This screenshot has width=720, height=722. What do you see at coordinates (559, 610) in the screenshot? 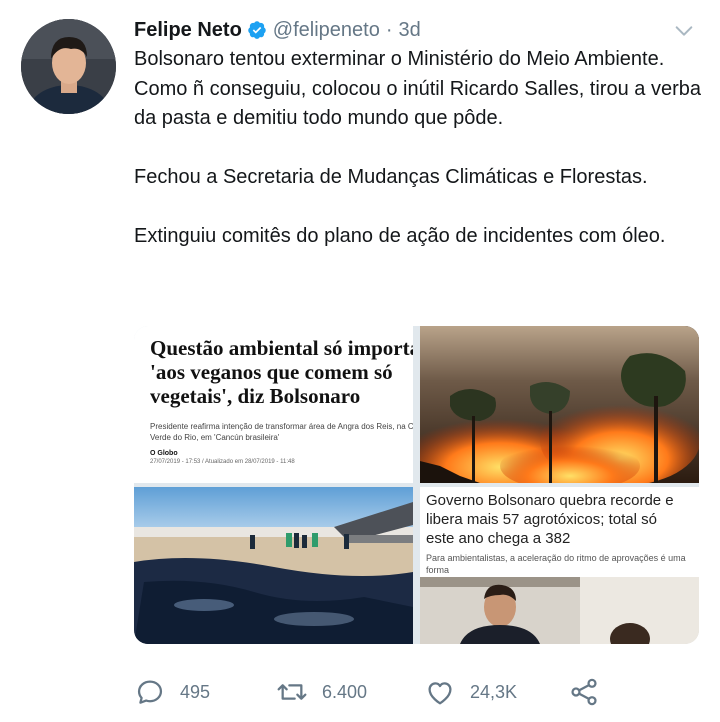
I see `gov-article-photo` at bounding box center [559, 610].